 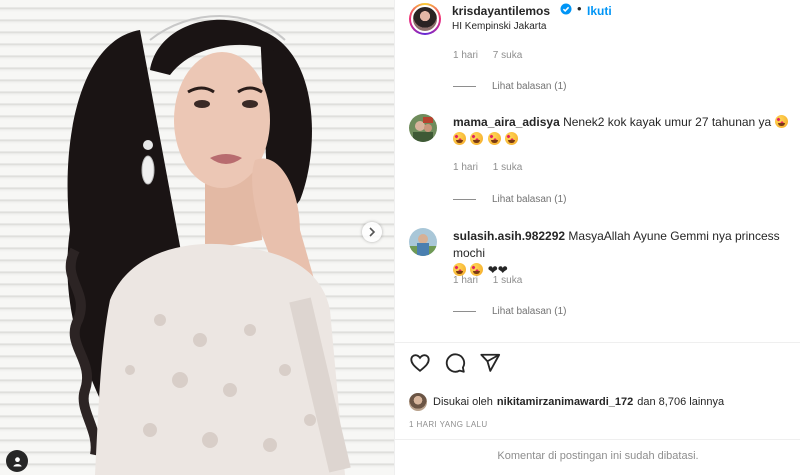 I want to click on commenter-username: sulasih.asih.982292, so click(x=509, y=236).